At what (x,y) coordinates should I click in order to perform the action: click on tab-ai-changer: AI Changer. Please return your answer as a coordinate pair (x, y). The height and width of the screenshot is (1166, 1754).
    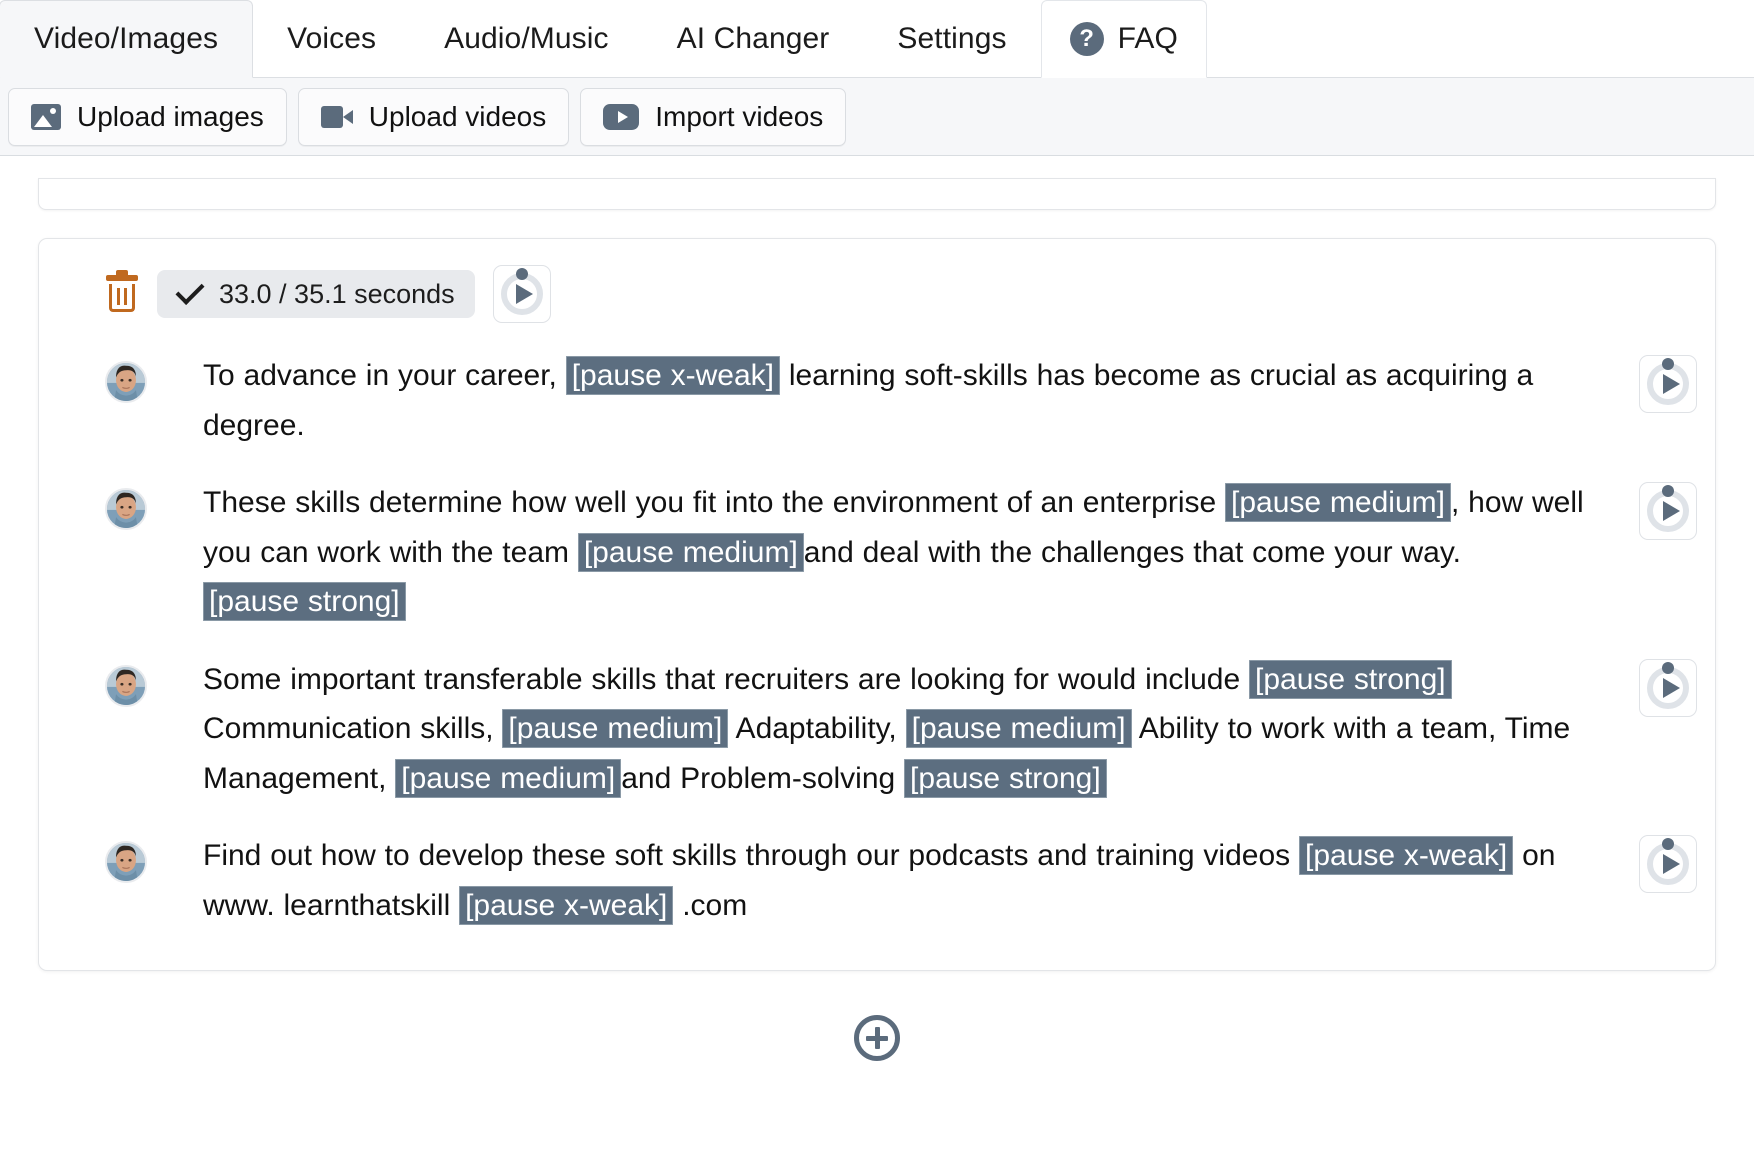
    Looking at the image, I should click on (753, 39).